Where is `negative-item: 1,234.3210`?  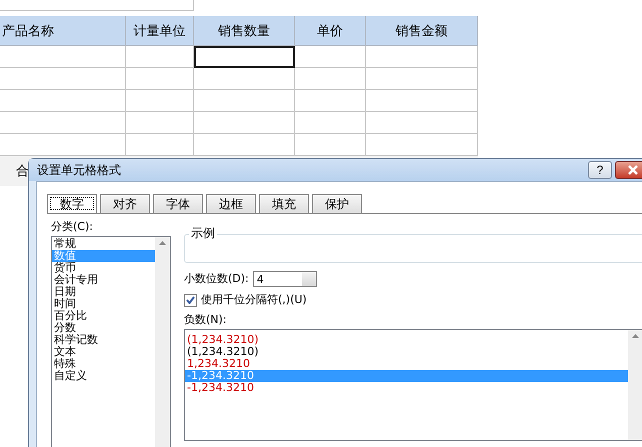 negative-item: 1,234.3210 is located at coordinates (406, 364).